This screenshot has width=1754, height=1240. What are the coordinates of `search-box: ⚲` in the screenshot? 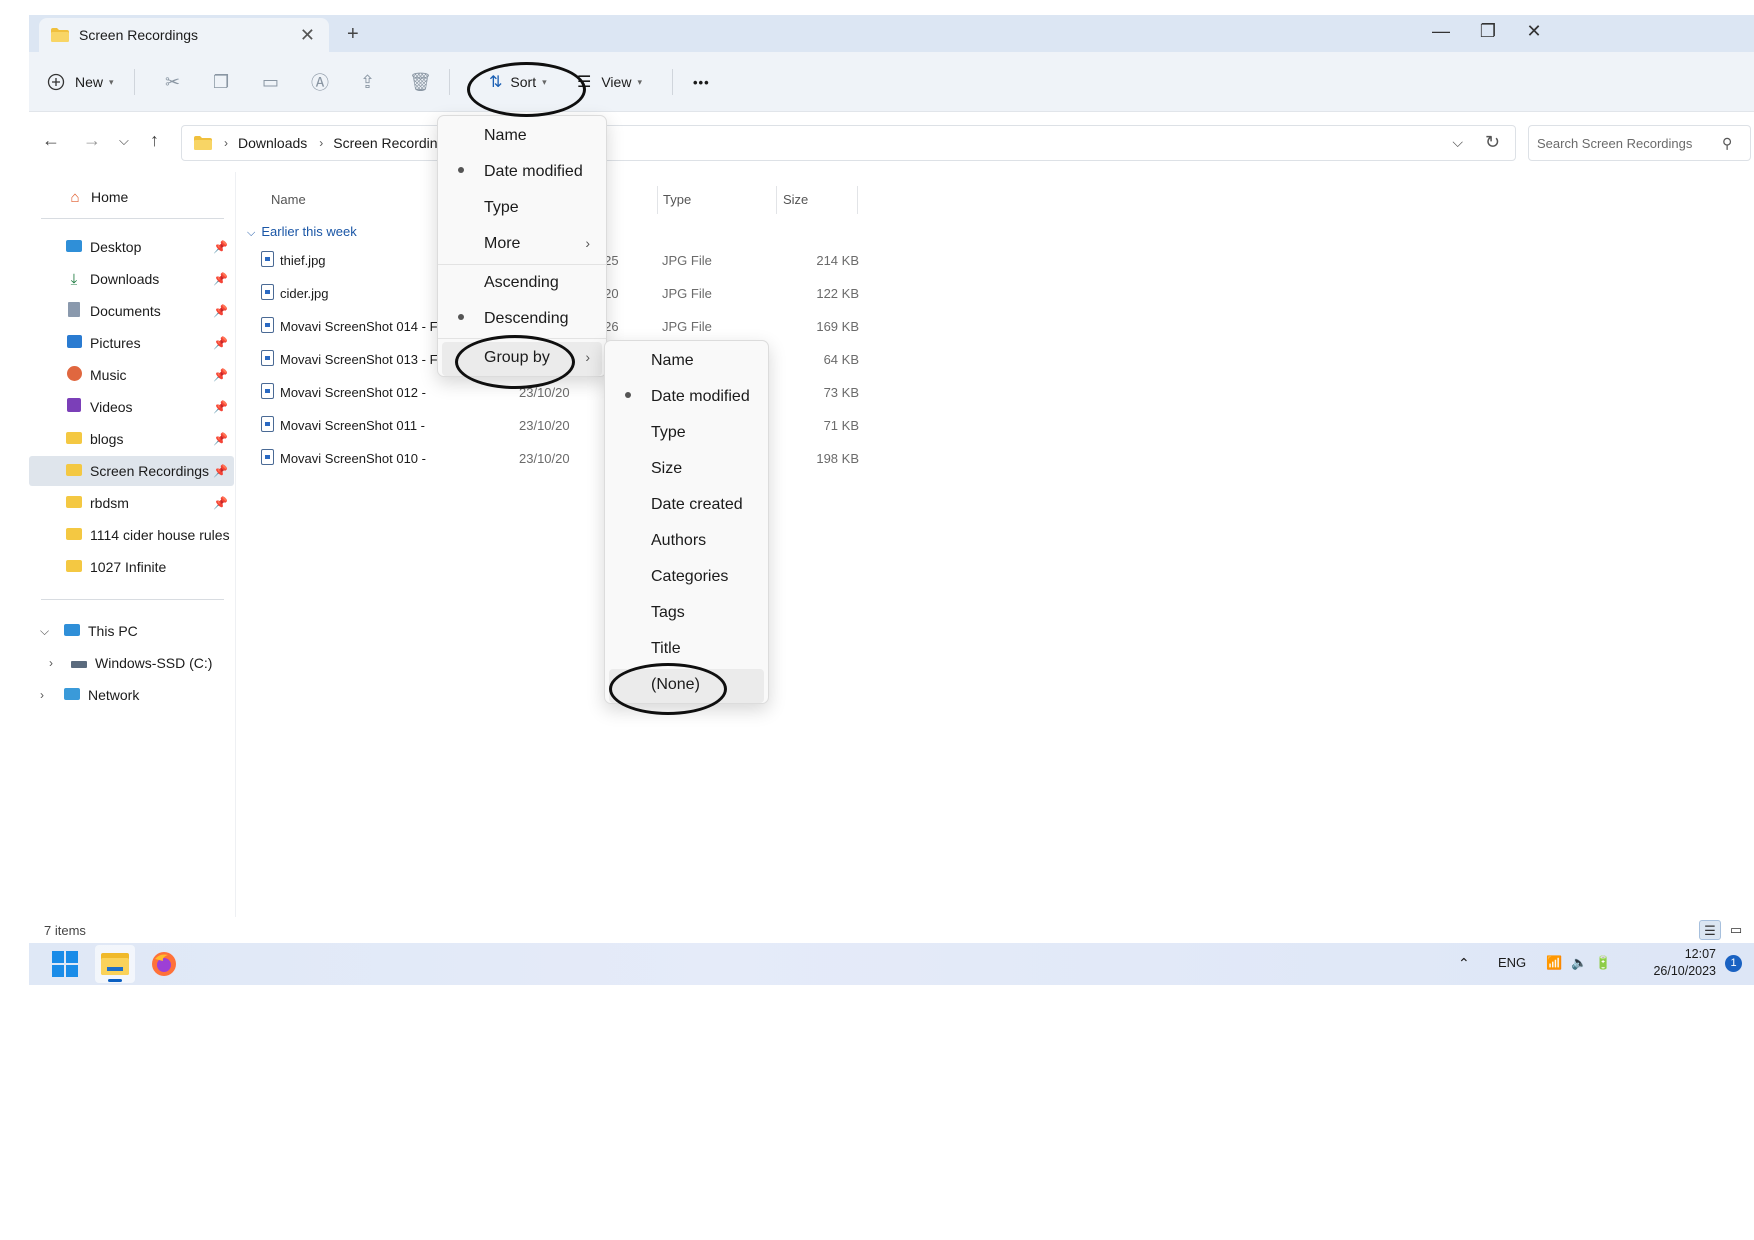 It's located at (1639, 143).